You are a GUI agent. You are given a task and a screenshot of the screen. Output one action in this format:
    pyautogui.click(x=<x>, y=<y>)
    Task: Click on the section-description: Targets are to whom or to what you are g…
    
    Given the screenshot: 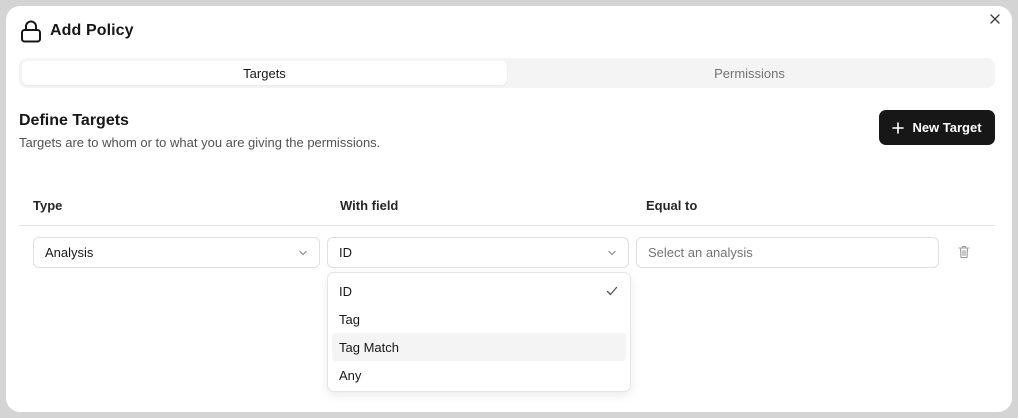 What is the action you would take?
    pyautogui.click(x=200, y=142)
    